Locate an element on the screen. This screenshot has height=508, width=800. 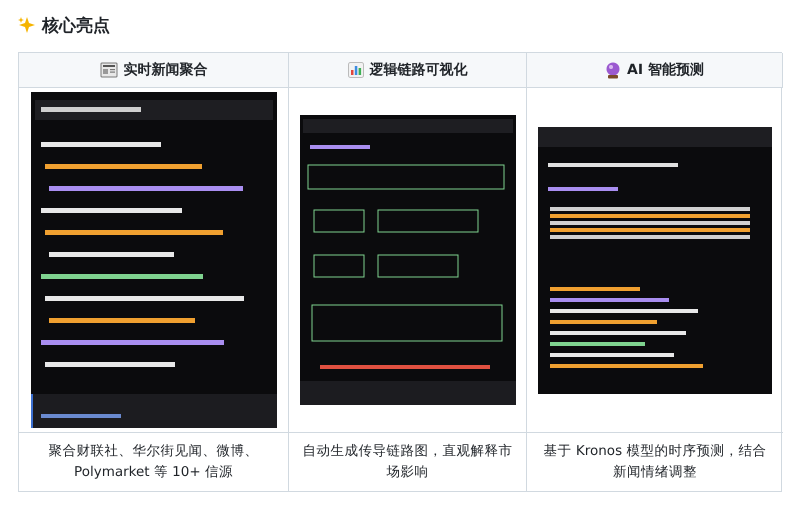
column-header: 逻辑链路可视化 is located at coordinates (419, 70).